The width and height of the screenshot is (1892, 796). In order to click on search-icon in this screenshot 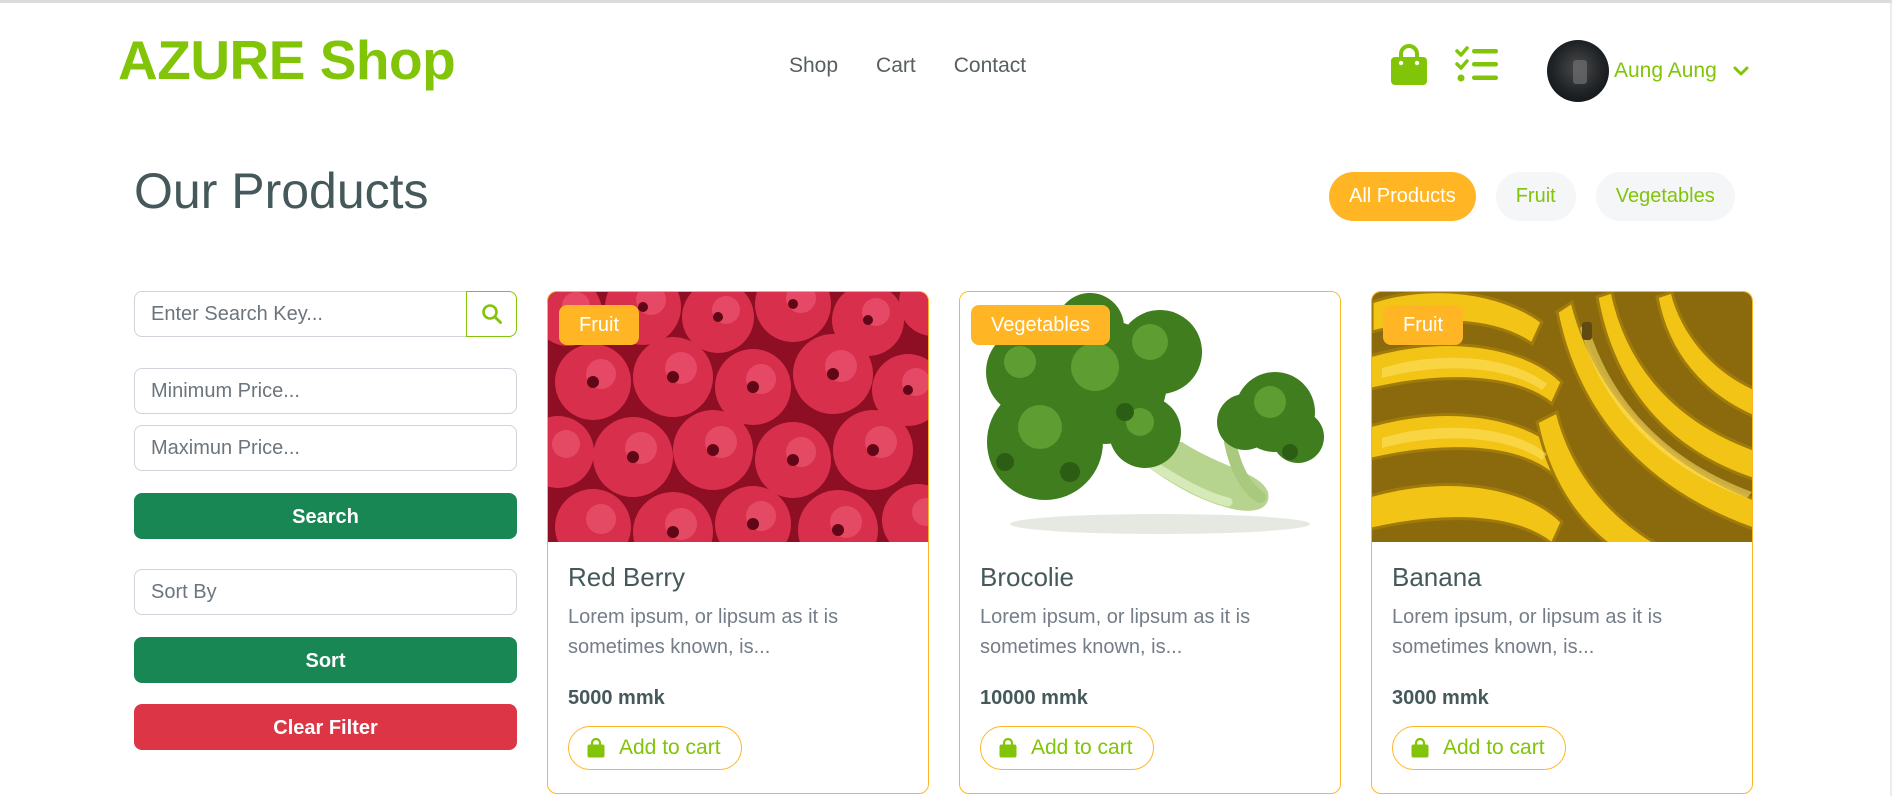, I will do `click(491, 314)`.